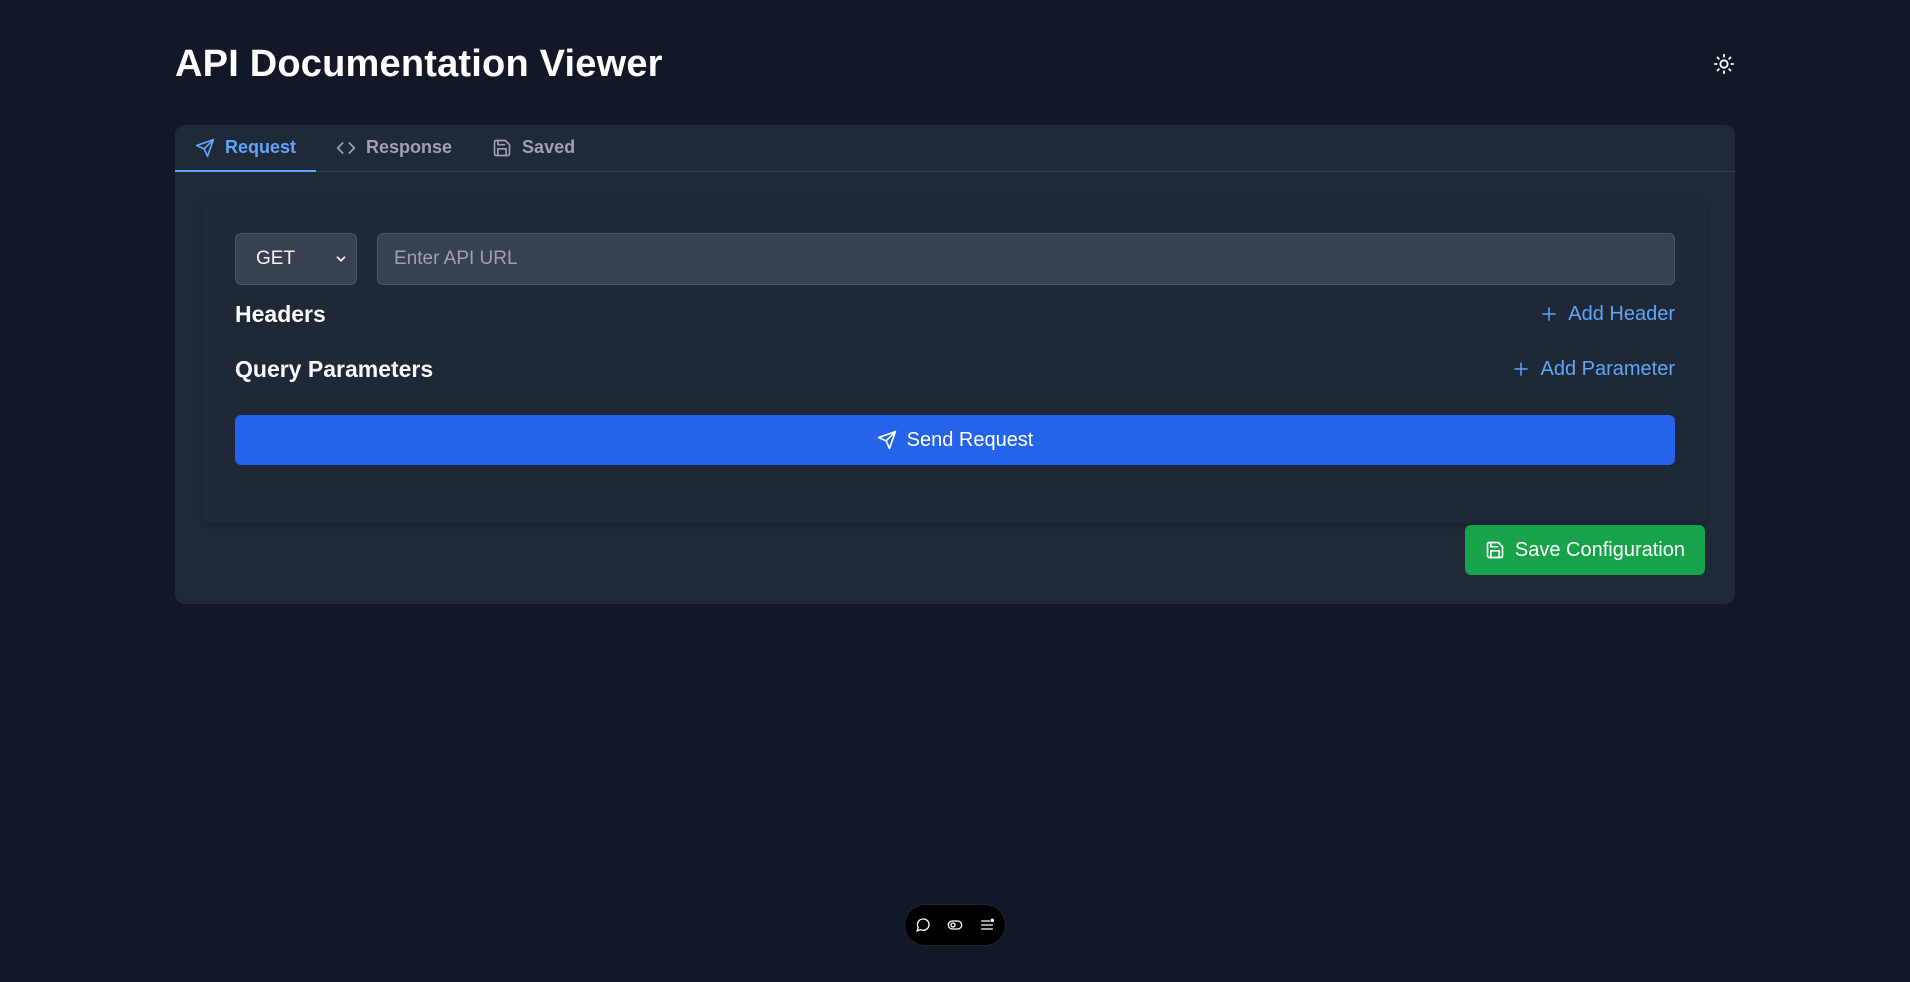  I want to click on tab-saved-label: Saved, so click(549, 147).